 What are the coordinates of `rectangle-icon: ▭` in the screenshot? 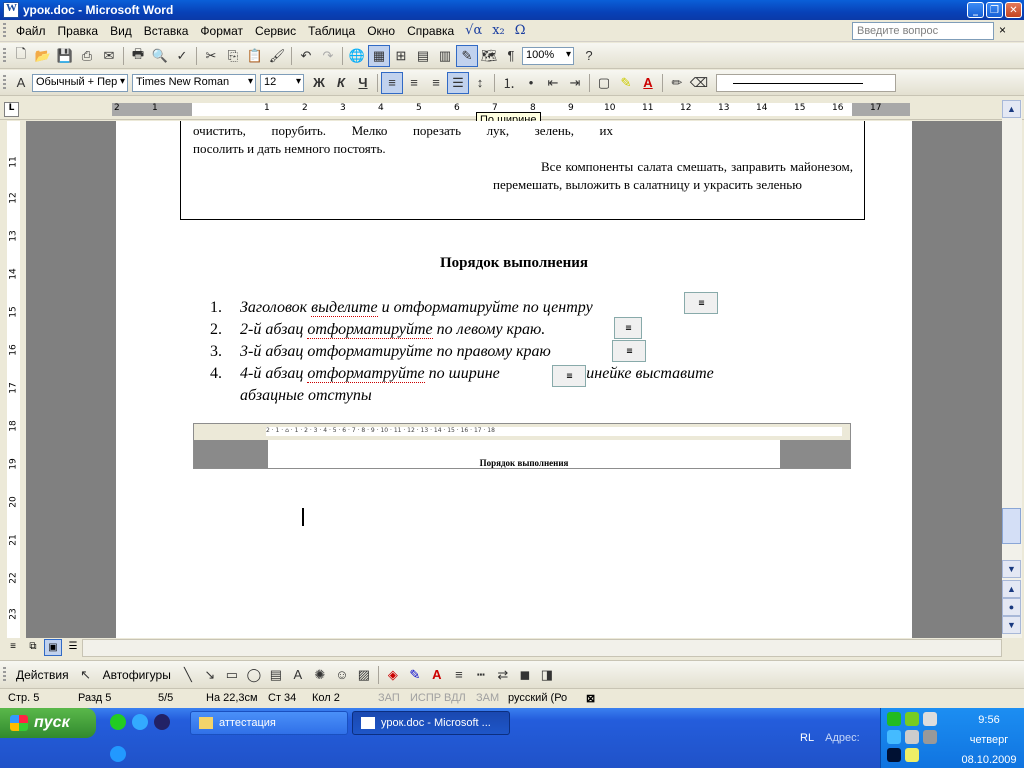 It's located at (232, 675).